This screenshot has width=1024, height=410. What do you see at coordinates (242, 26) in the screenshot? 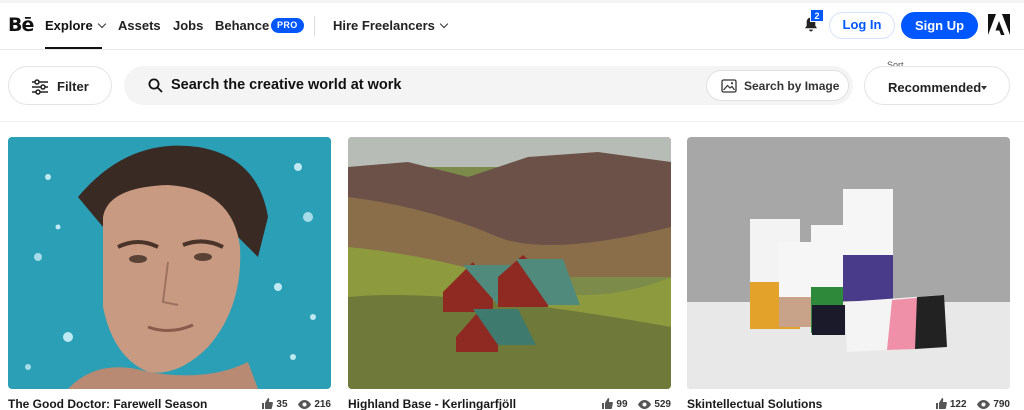
I see `nav-behance-pro: Behance` at bounding box center [242, 26].